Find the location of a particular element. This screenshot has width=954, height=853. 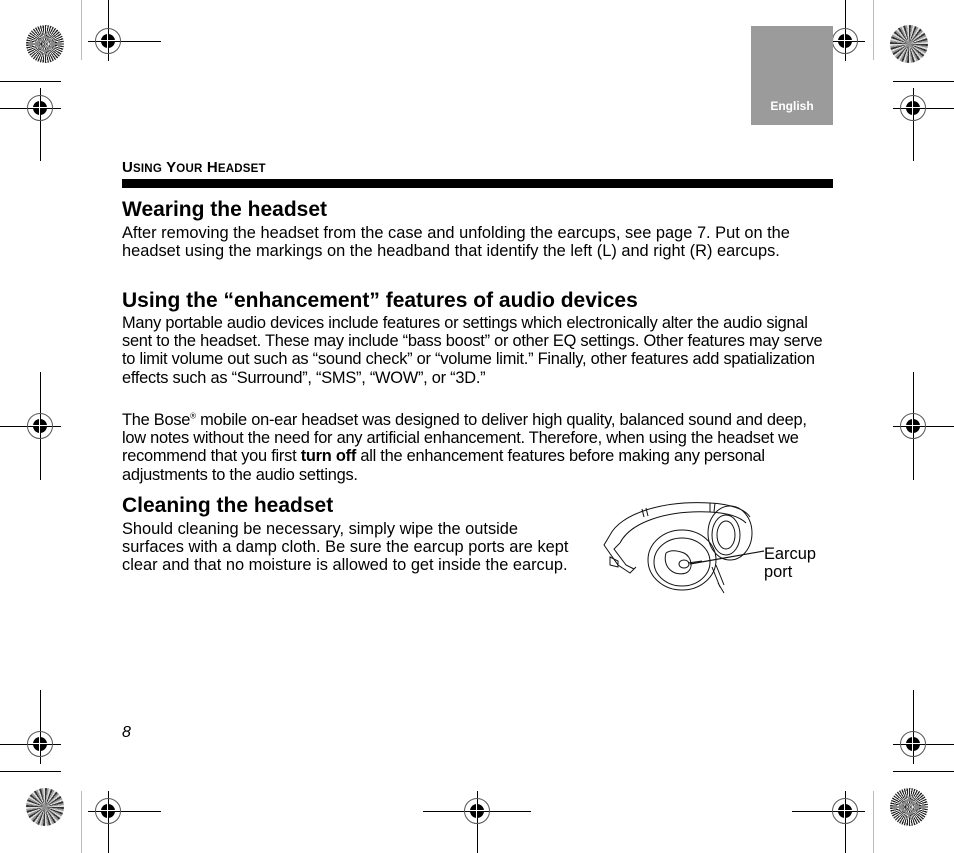

registration-star-bottom-left is located at coordinates (45, 807).